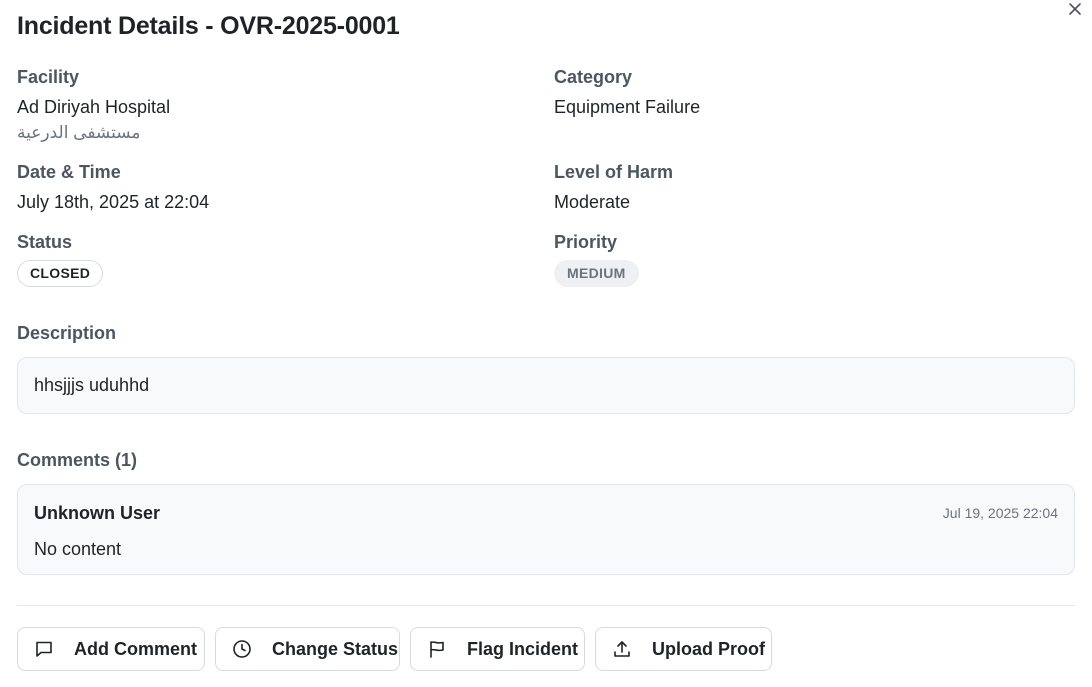 Image resolution: width=1092 pixels, height=687 pixels. I want to click on dialog-title: Incident Details - OVR-2025-0001, so click(208, 26).